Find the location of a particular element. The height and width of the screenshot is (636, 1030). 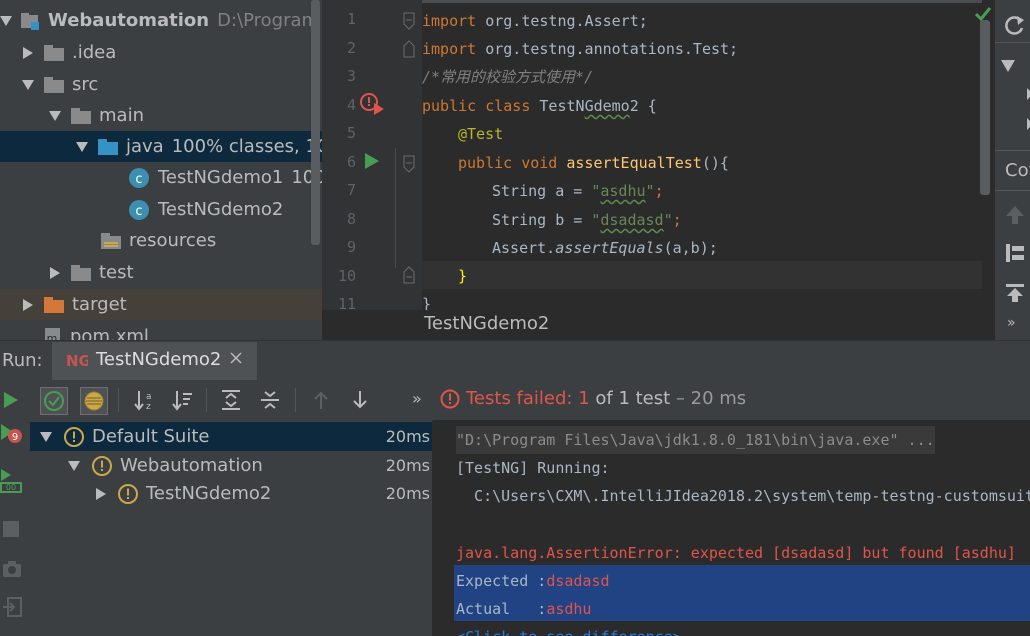

tree-item-main: main is located at coordinates (161, 115).